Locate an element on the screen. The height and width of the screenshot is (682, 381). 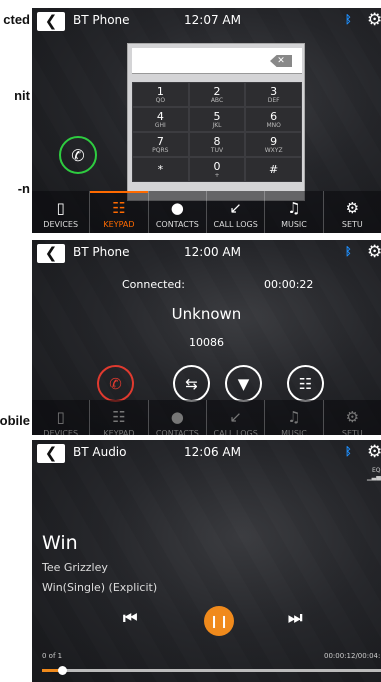
status-bar: ❮ BT Phone 12:00 AM ᛒ ⚙ is located at coordinates (206, 253).